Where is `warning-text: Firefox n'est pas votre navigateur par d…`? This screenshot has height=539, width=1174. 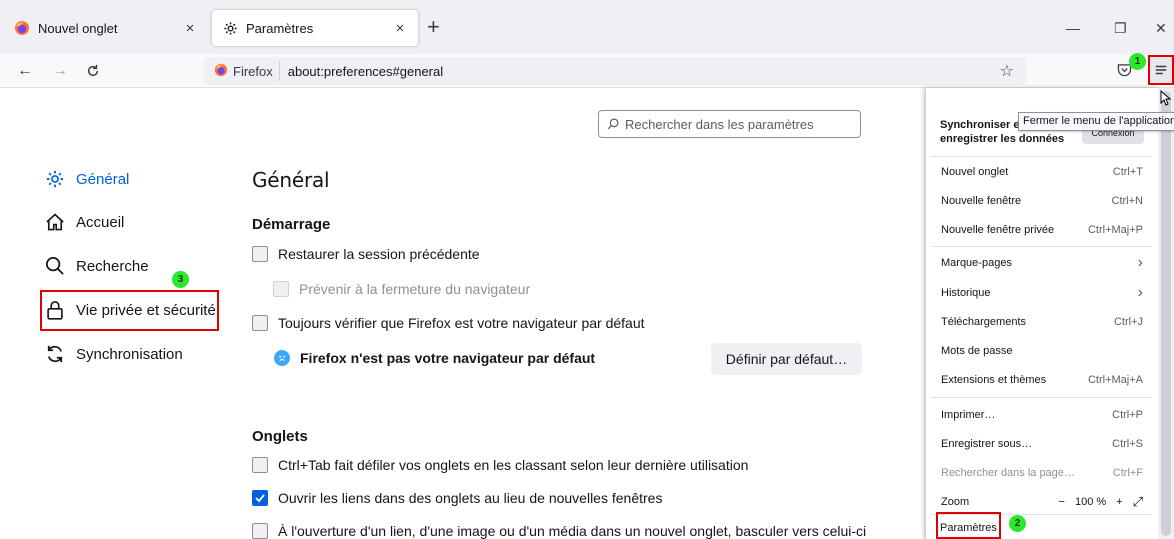
warning-text: Firefox n'est pas votre navigateur par d… is located at coordinates (448, 358).